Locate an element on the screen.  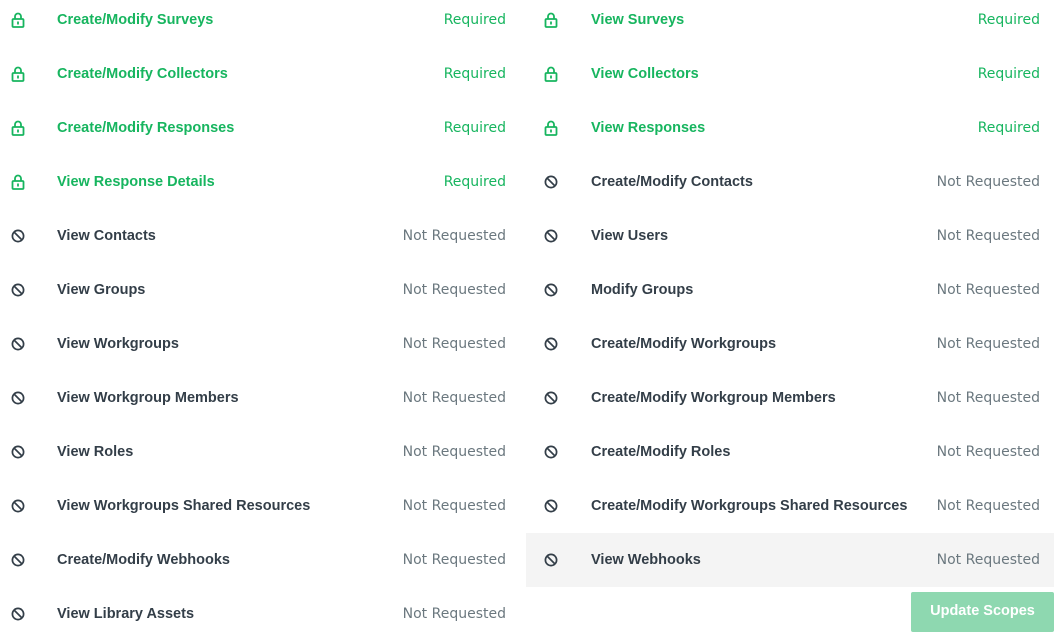
scope-row: View Surveys Required is located at coordinates (790, 23).